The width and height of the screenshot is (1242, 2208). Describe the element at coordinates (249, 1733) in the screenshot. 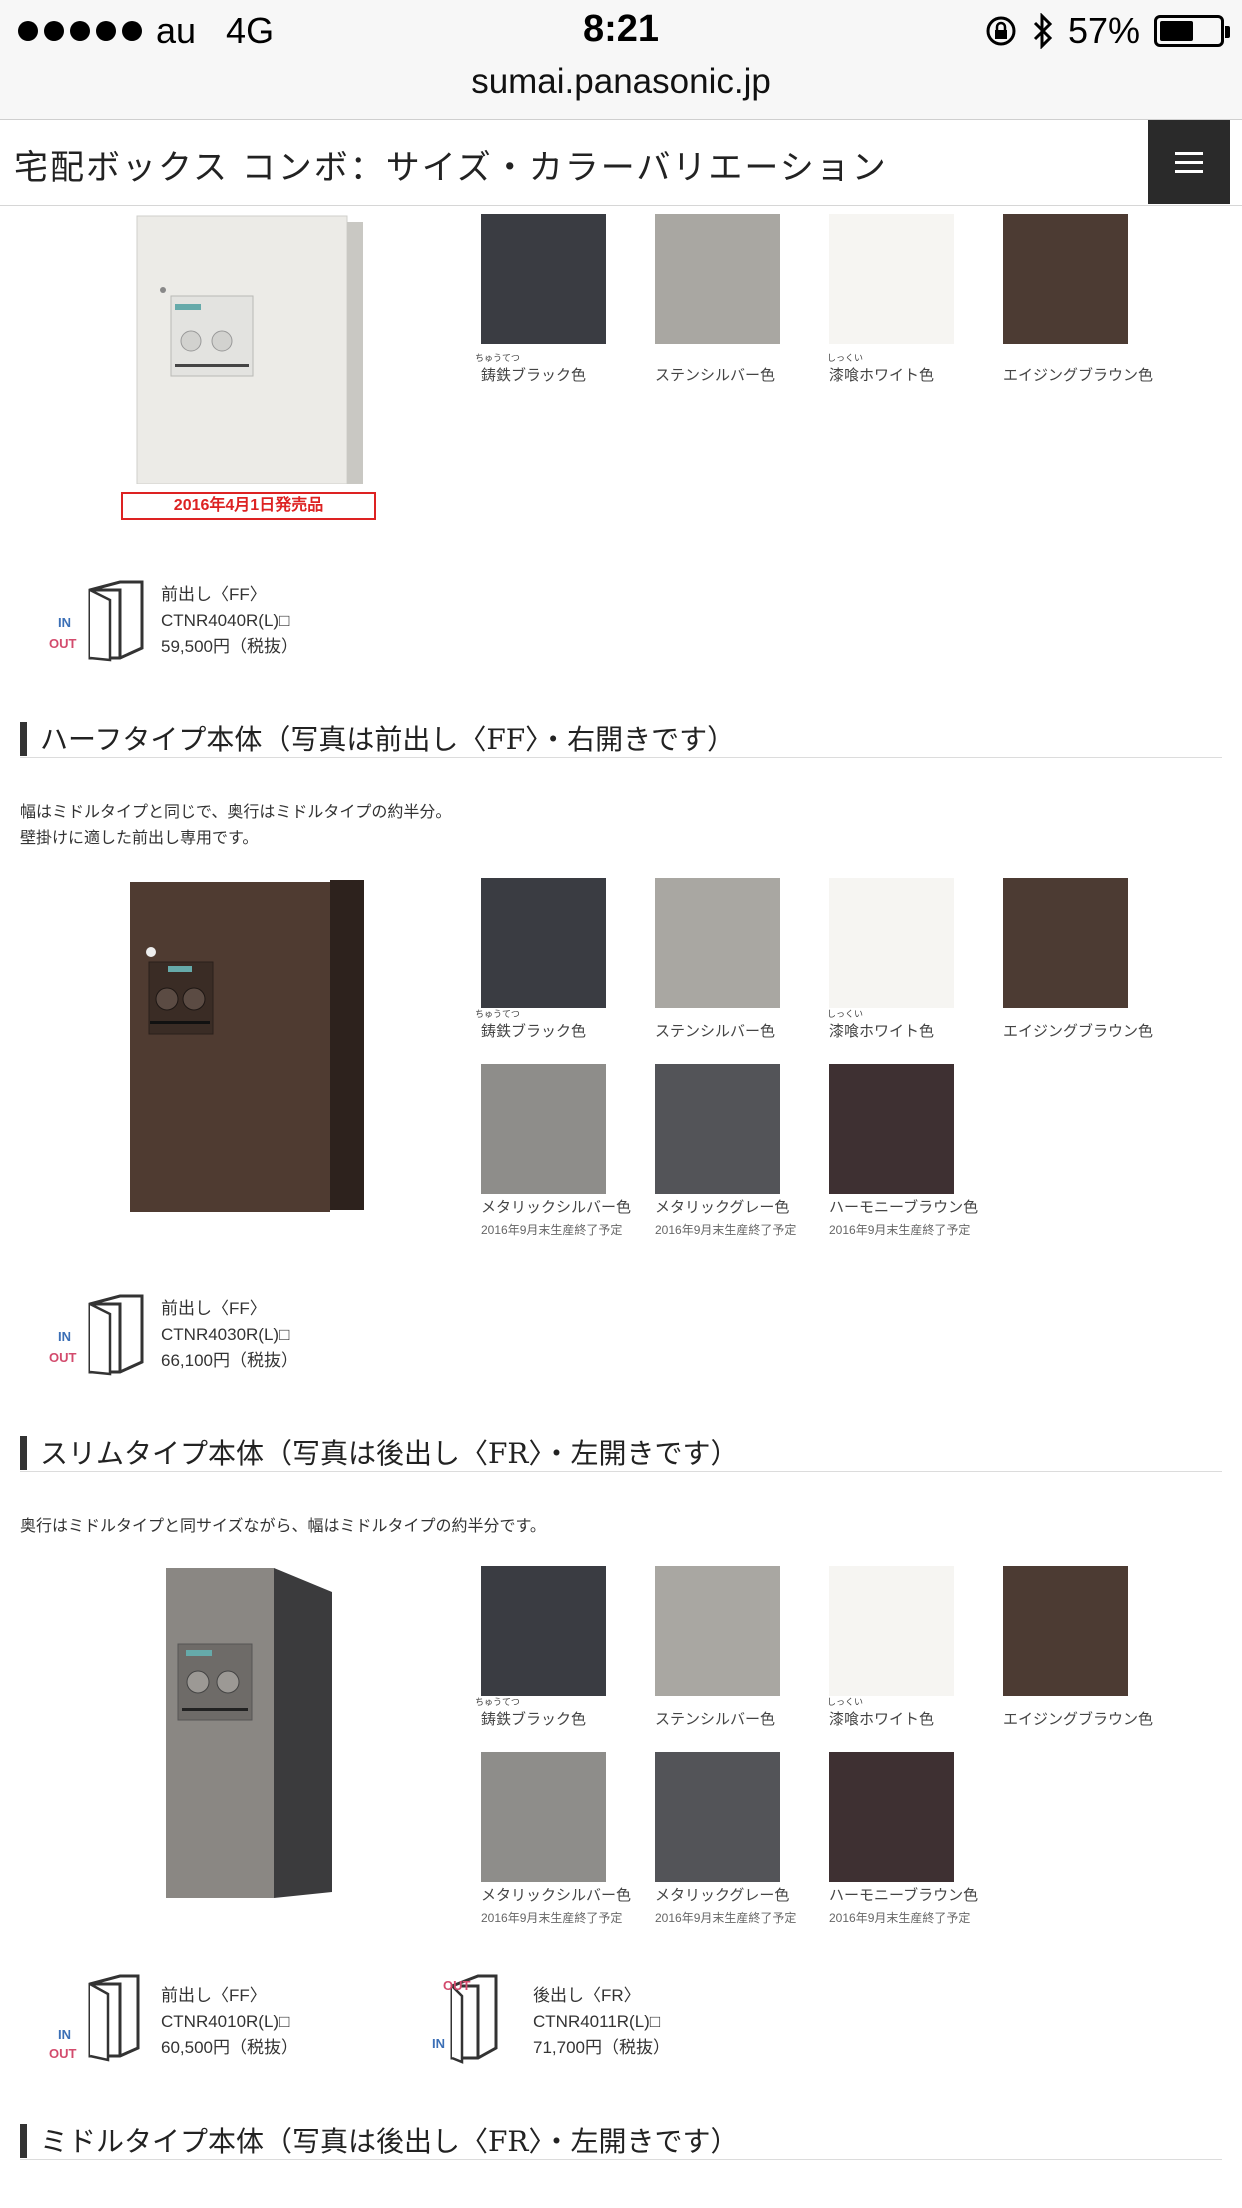

I see `product-image-slim-box` at that location.